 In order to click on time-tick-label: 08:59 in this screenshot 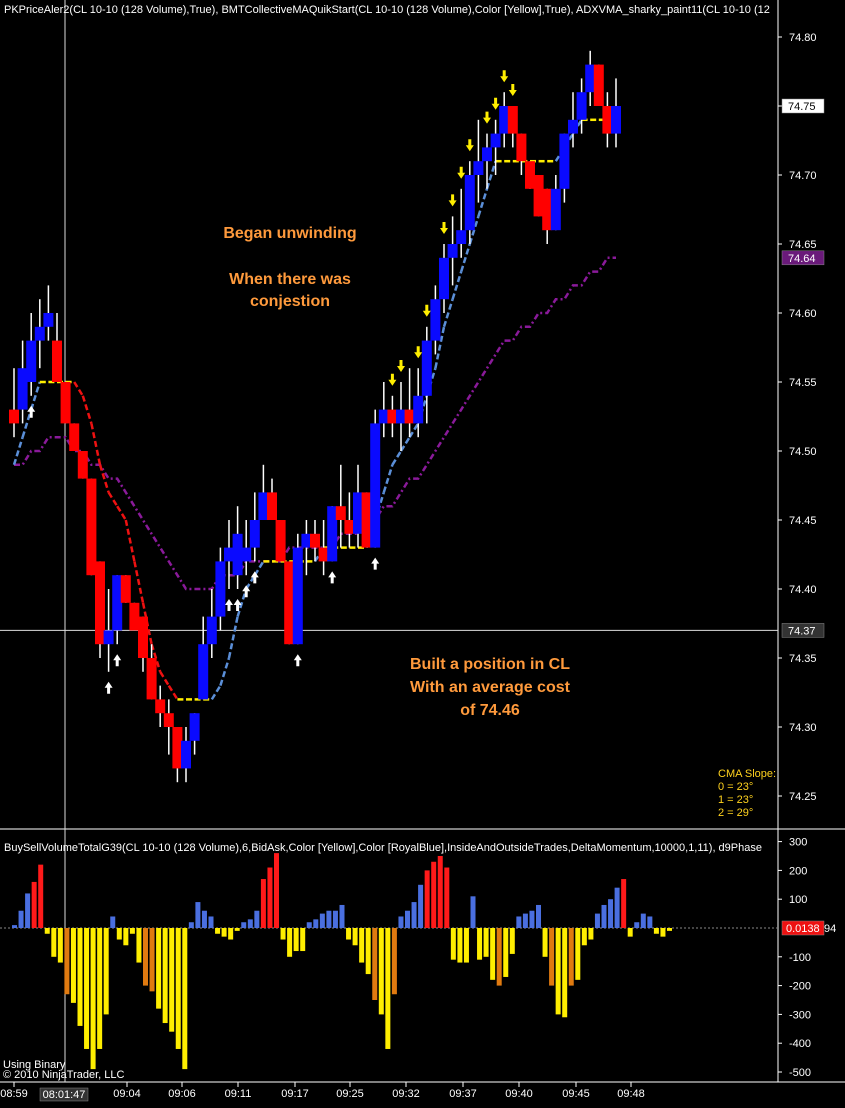, I will do `click(14, 1094)`.